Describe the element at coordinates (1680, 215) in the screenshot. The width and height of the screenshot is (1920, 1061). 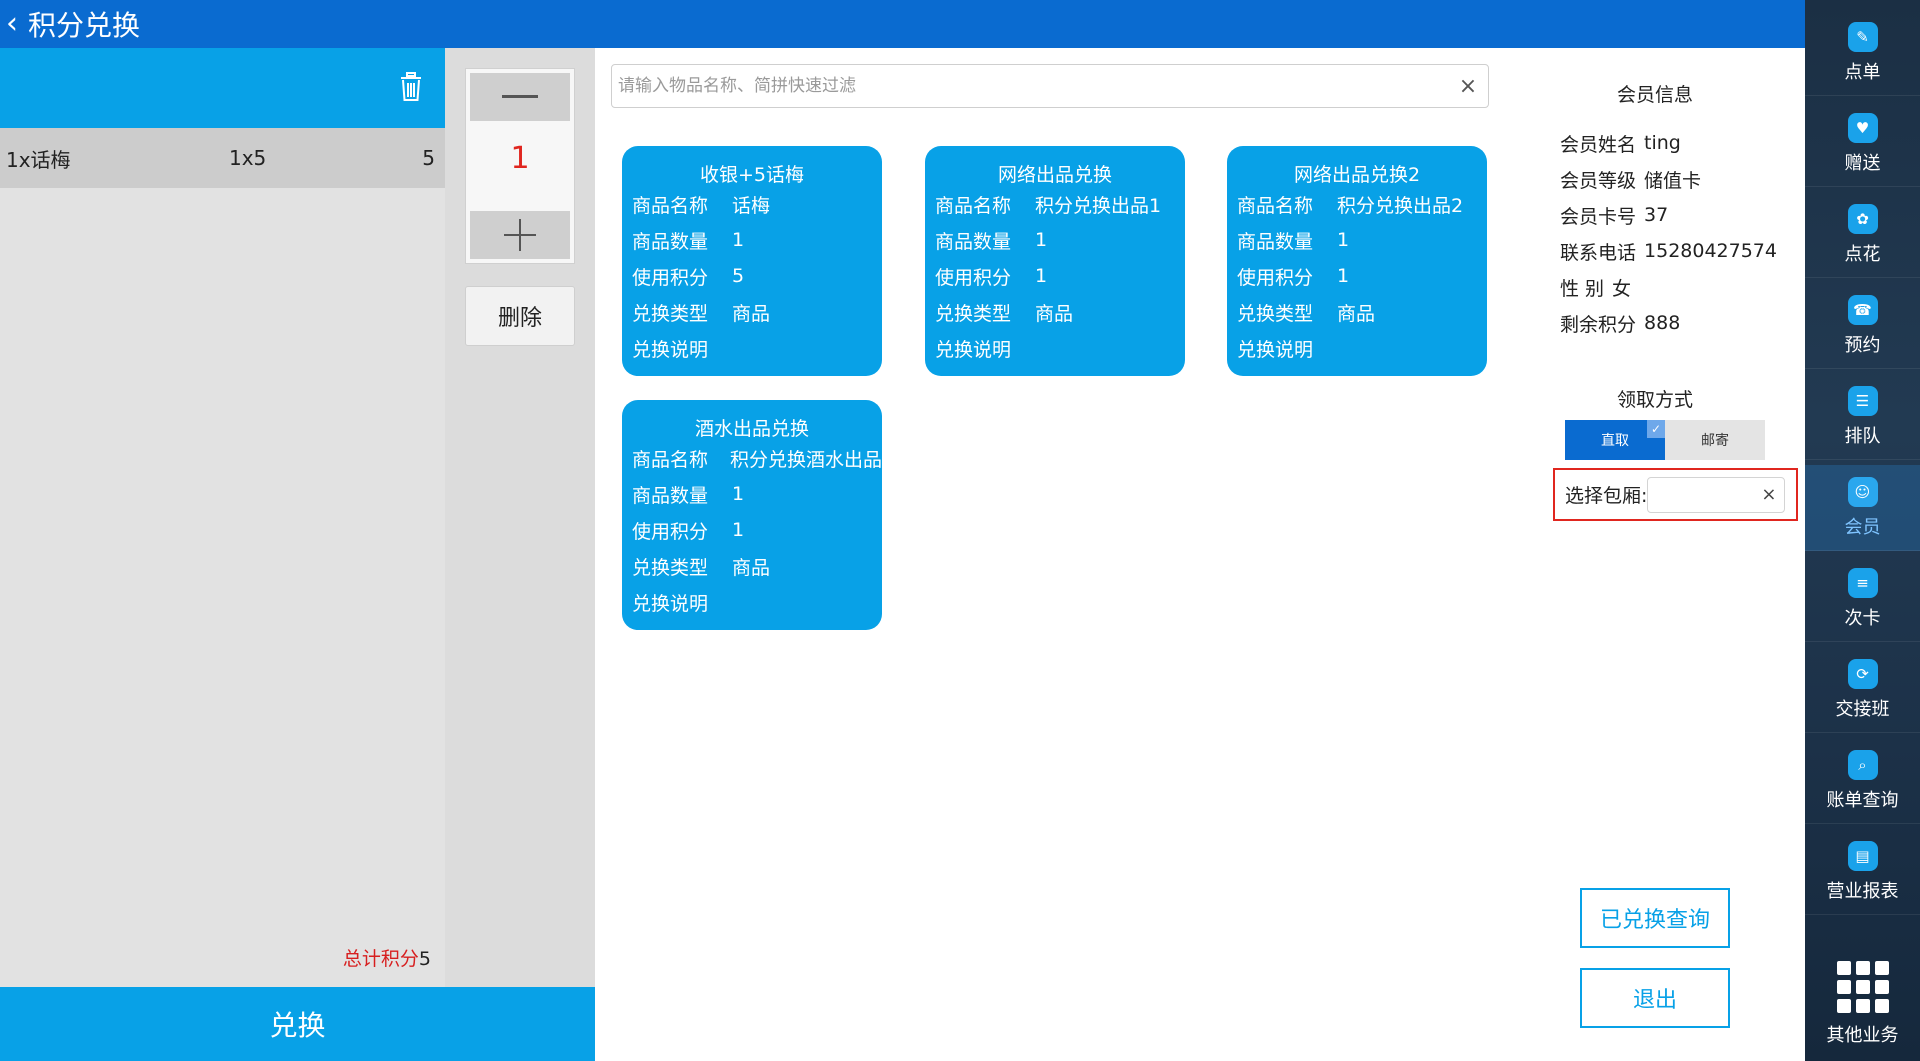
I see `member-row: 会员卡号 37` at that location.